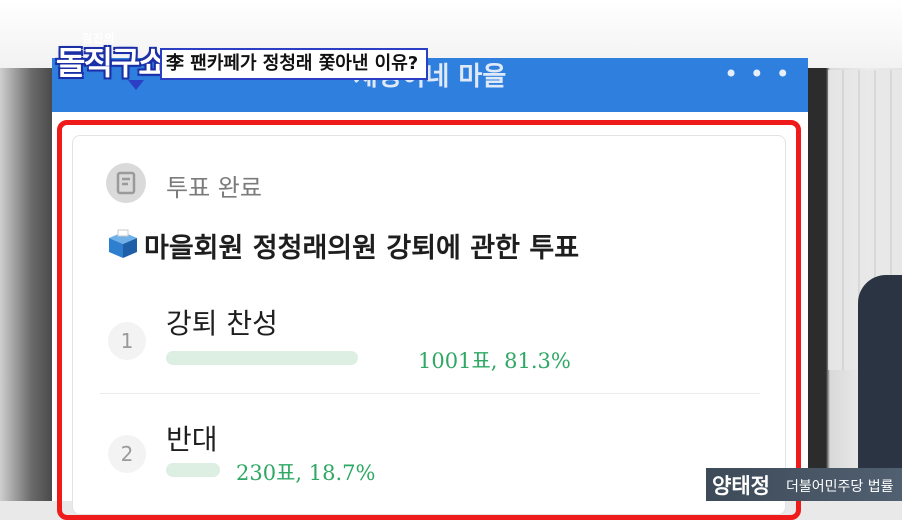  Describe the element at coordinates (840, 487) in the screenshot. I see `caption-role: 더불어민주당 법률` at that location.